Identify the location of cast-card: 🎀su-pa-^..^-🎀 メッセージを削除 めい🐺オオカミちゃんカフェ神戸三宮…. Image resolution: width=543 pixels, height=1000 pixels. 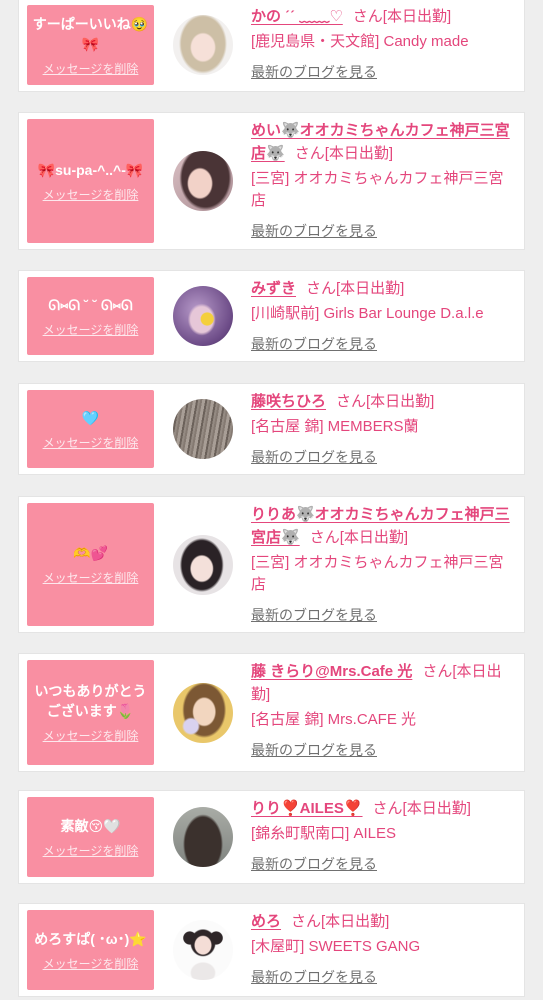
(271, 181).